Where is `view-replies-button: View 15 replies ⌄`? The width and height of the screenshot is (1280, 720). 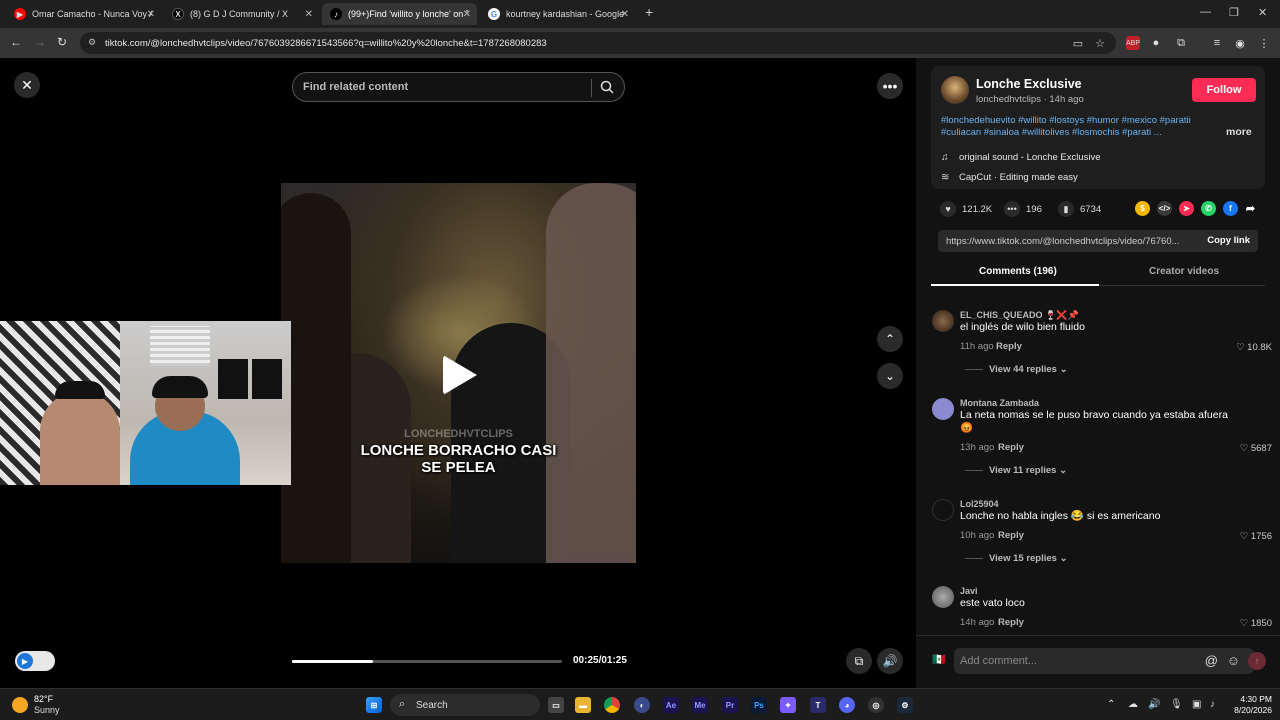
view-replies-button: View 15 replies ⌄ is located at coordinates (1016, 558).